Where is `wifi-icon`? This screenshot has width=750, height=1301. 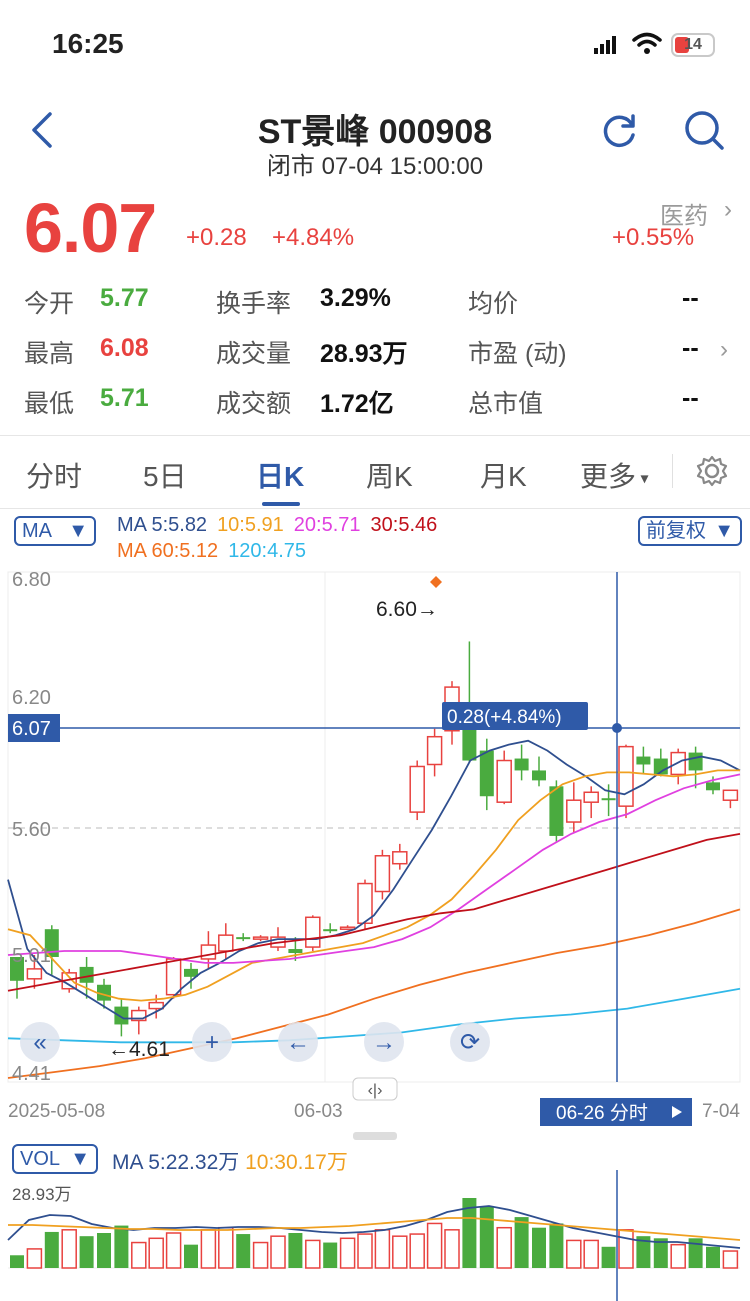 wifi-icon is located at coordinates (647, 43).